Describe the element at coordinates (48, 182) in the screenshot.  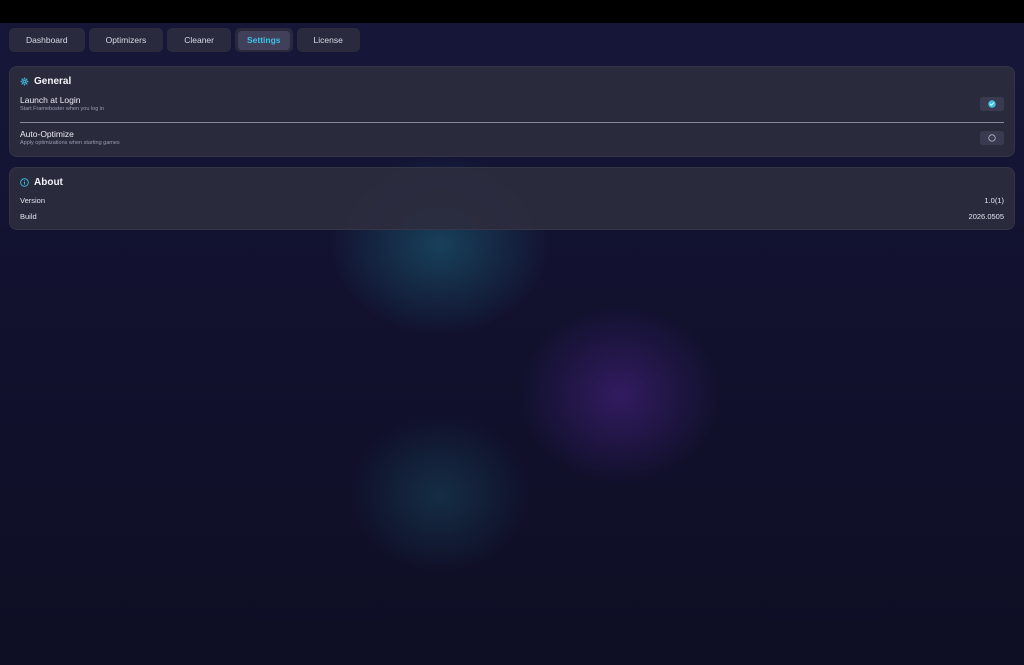
I see `about-title: About` at that location.